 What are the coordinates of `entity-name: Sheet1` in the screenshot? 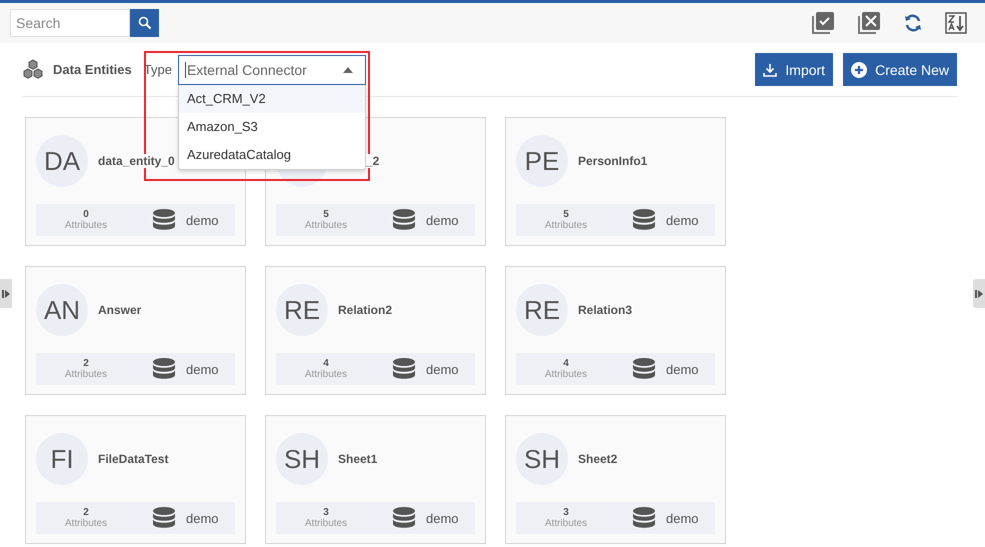 It's located at (358, 459).